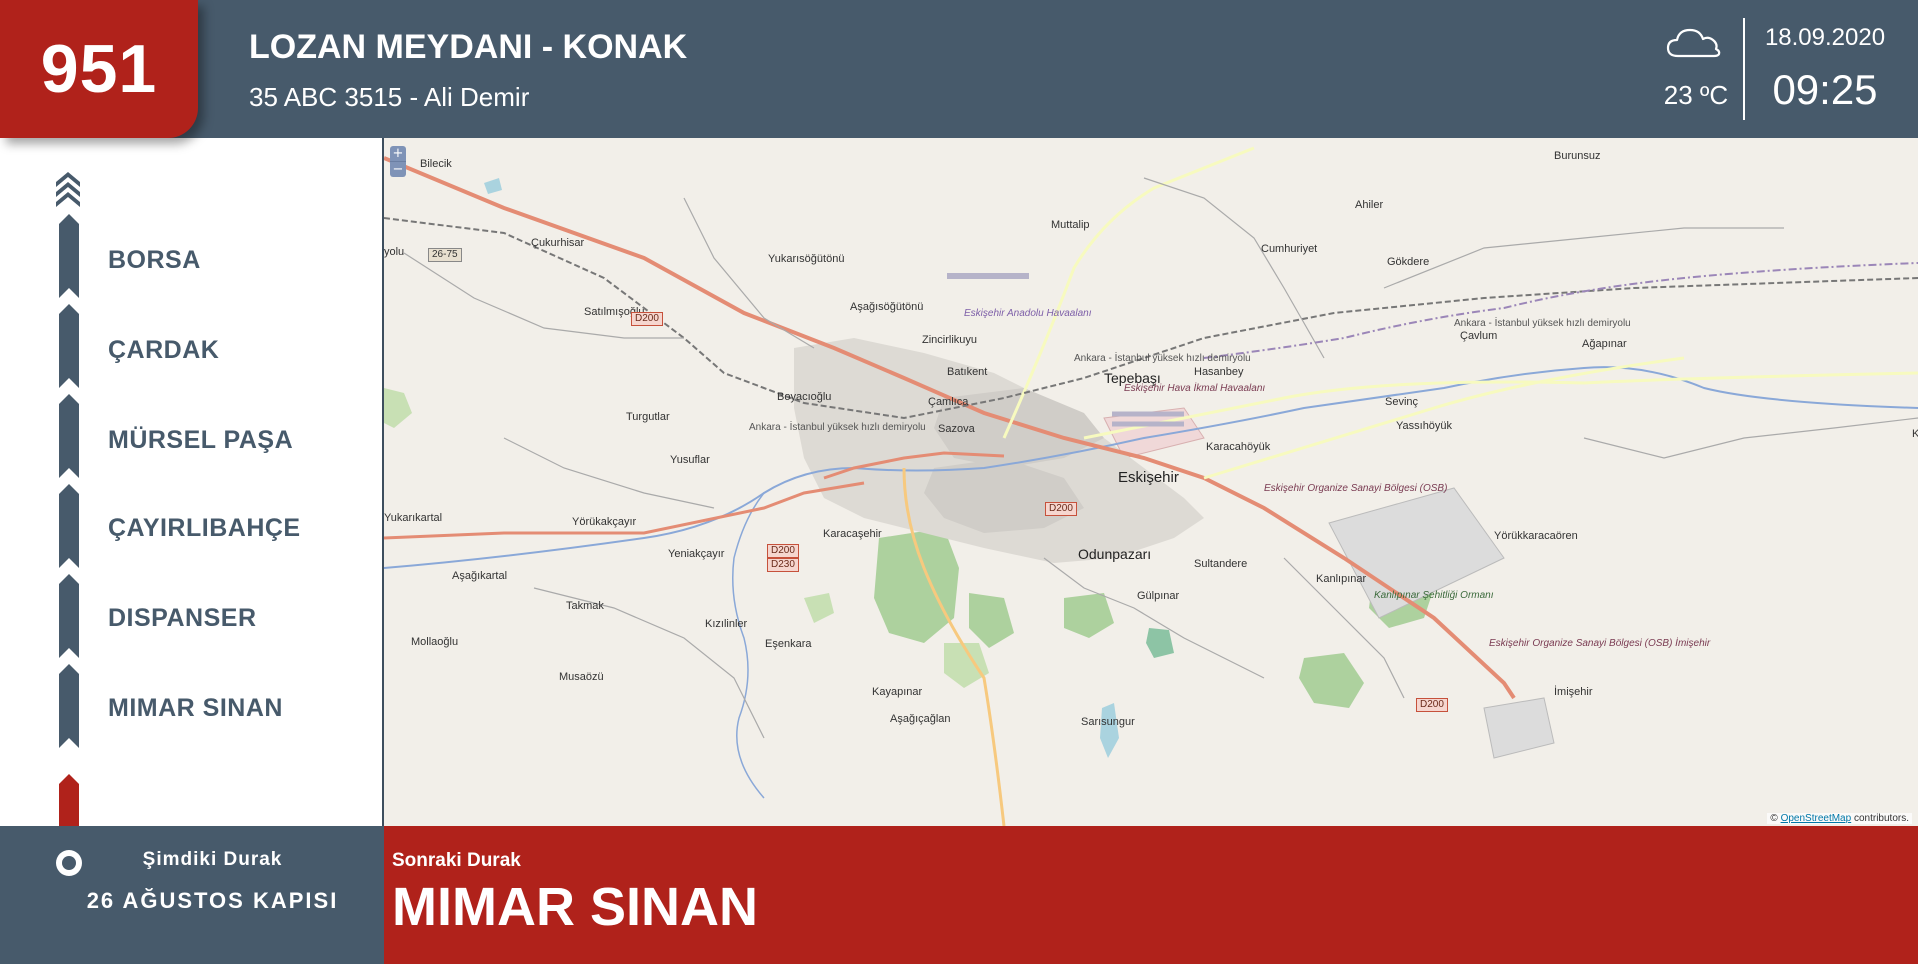 This screenshot has width=1918, height=964. Describe the element at coordinates (956, 429) in the screenshot. I see `map-label-sazova: Sazova` at that location.